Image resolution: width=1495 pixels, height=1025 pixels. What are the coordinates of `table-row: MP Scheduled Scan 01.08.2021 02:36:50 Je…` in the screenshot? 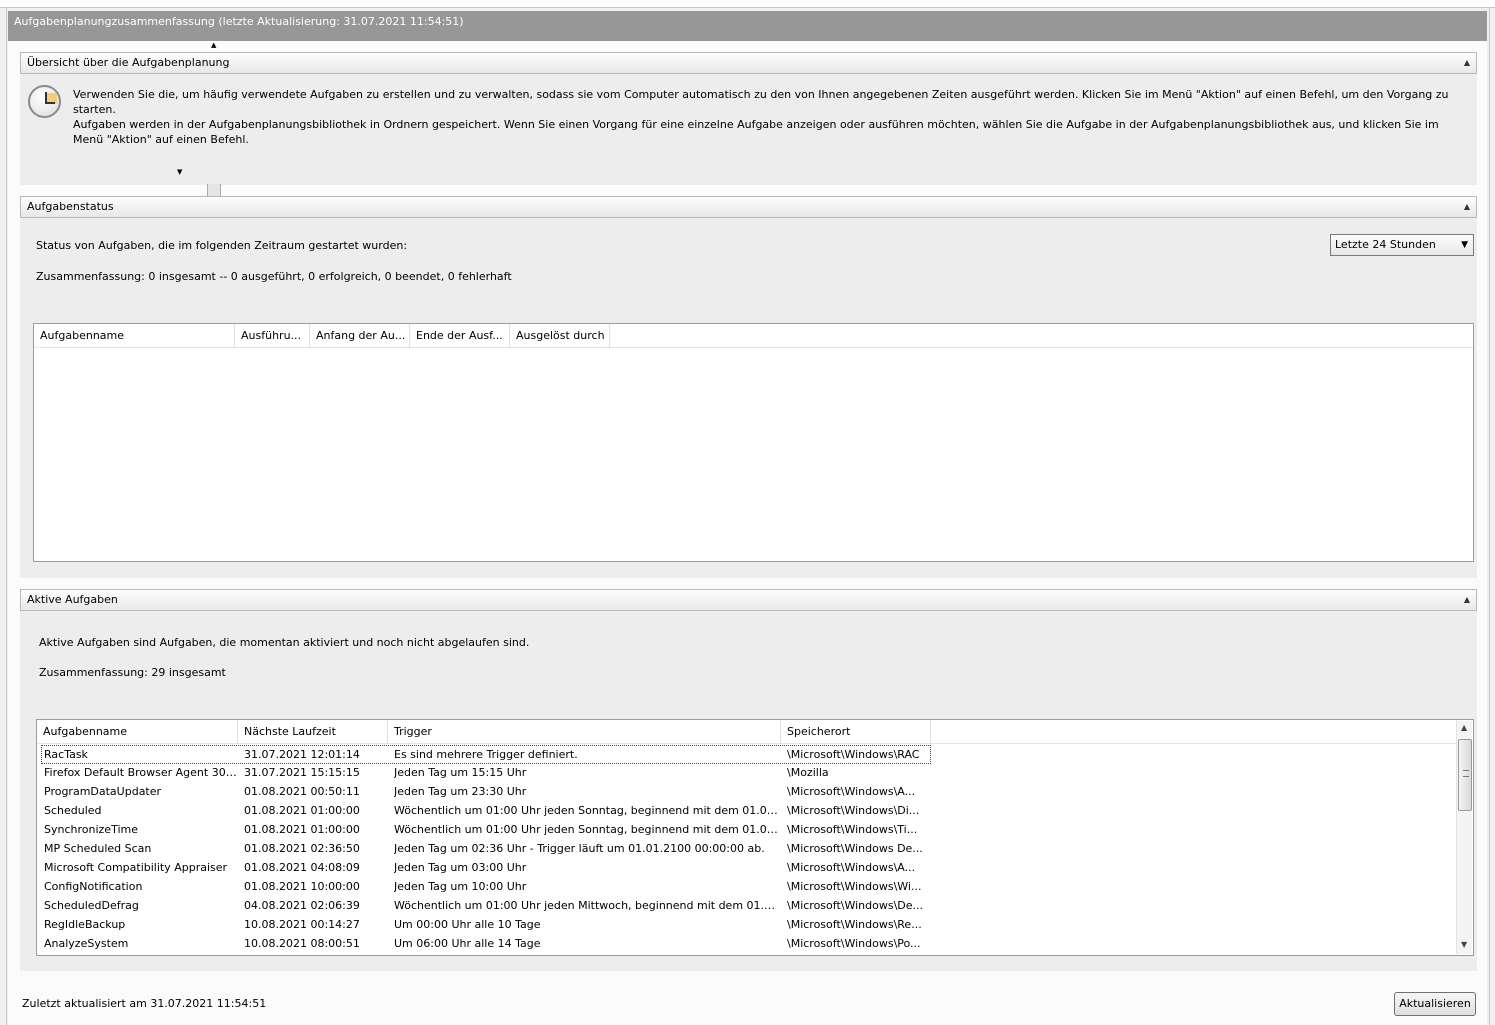 It's located at (486, 849).